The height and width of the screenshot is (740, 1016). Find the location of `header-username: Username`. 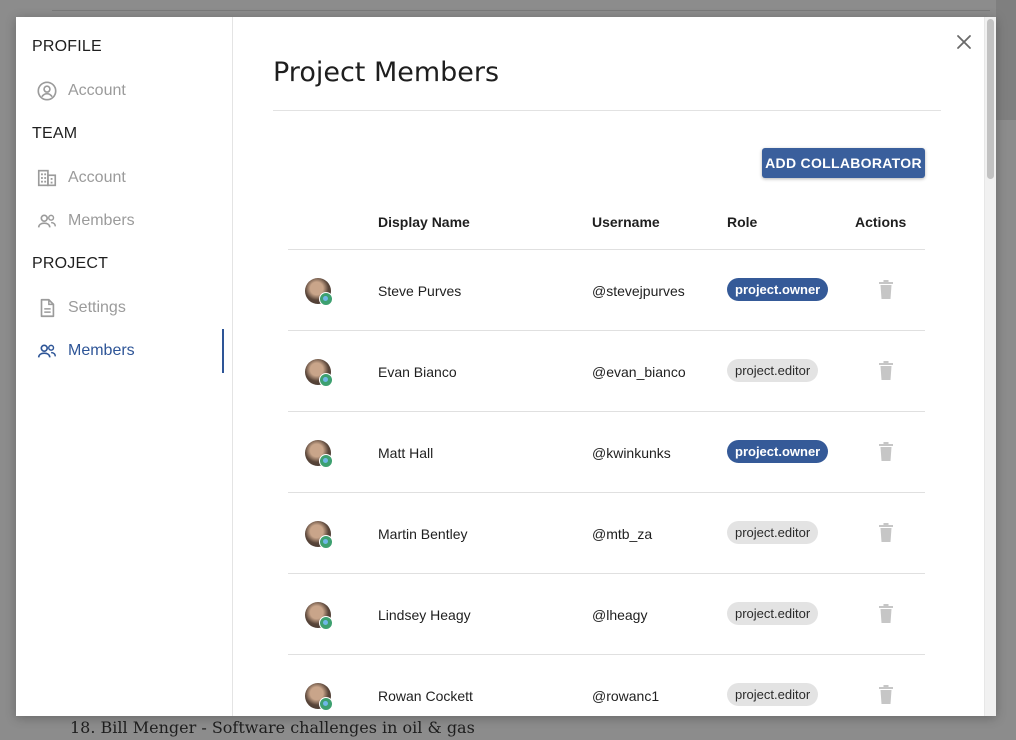

header-username: Username is located at coordinates (626, 222).